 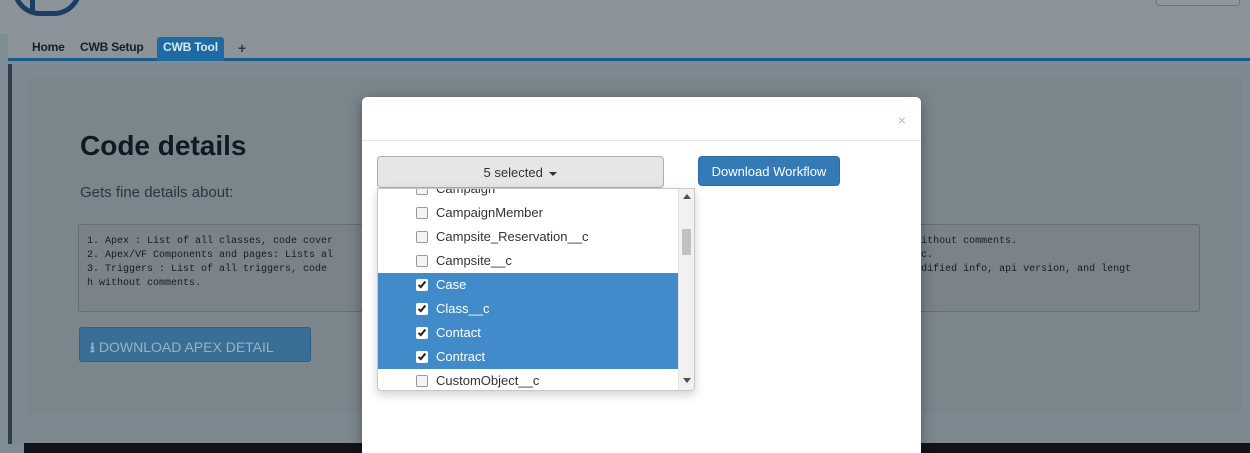 What do you see at coordinates (163, 145) in the screenshot?
I see `page-title: Code details` at bounding box center [163, 145].